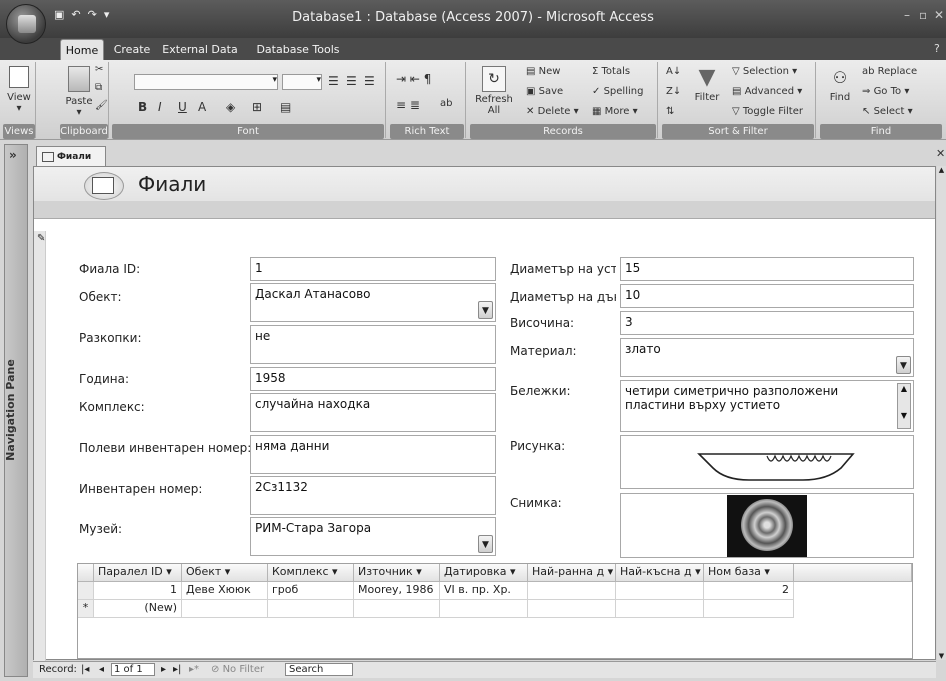  I want to click on column-header: Най-късна д ▾, so click(660, 573).